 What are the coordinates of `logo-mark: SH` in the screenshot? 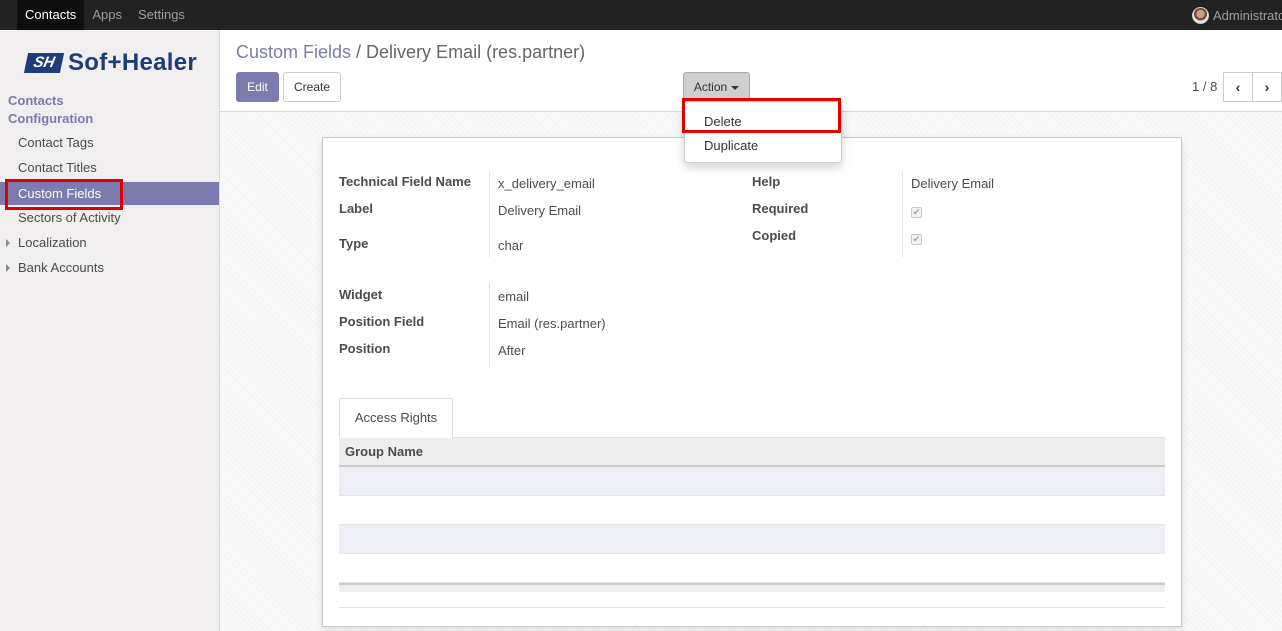 It's located at (44, 63).